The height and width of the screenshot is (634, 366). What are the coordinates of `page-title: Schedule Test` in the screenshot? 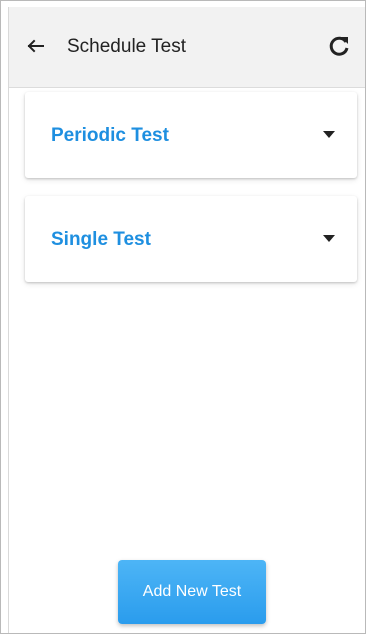 It's located at (127, 46).